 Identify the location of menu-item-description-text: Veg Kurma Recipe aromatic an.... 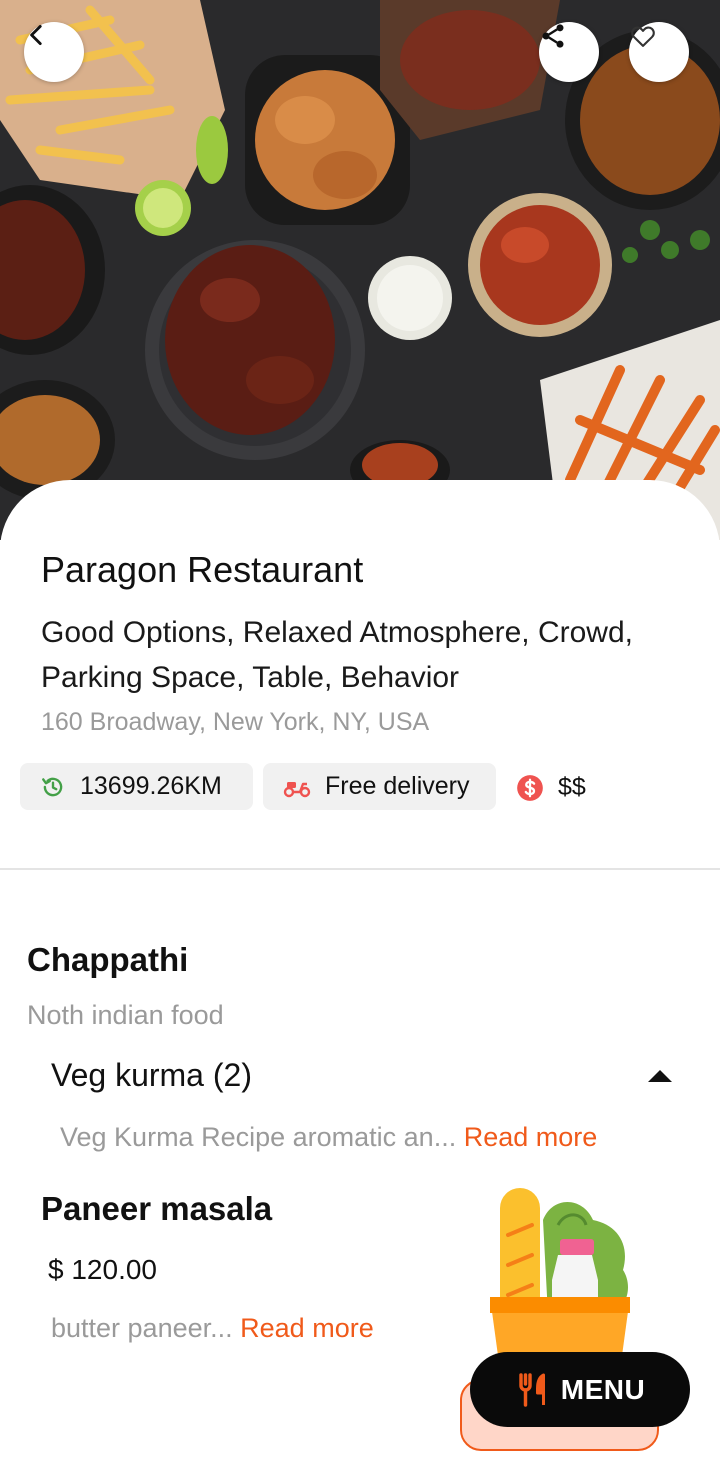
(258, 1137).